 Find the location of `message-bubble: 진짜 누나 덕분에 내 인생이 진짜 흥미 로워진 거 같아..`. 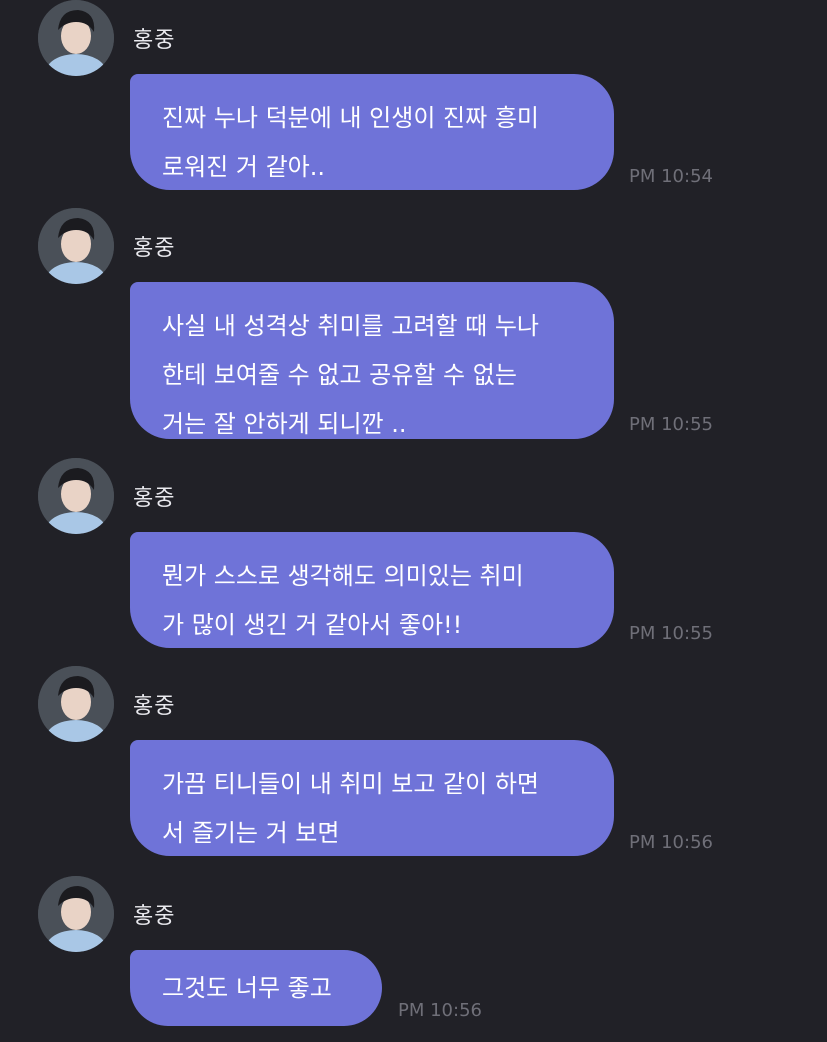

message-bubble: 진짜 누나 덕분에 내 인생이 진짜 흥미 로워진 거 같아.. is located at coordinates (372, 132).